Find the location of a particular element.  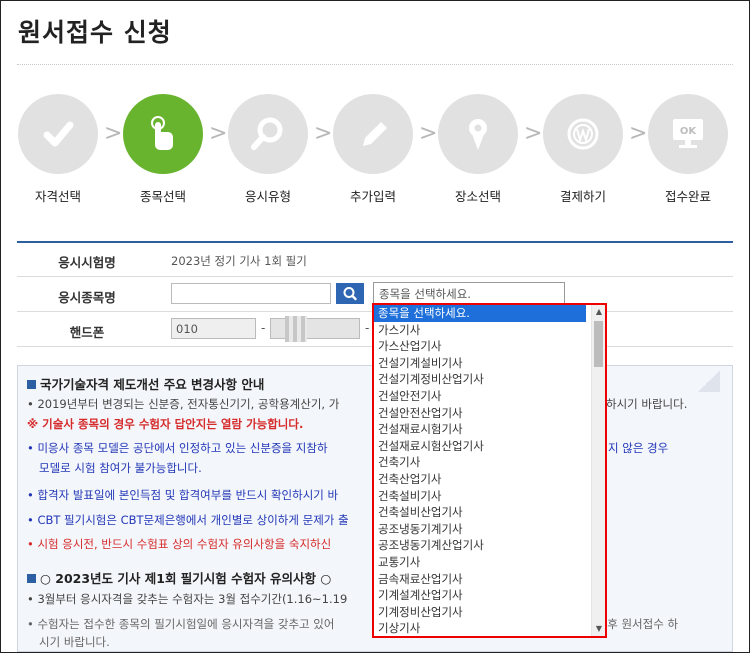

dropdown-option: 기상기사 is located at coordinates (480, 628).